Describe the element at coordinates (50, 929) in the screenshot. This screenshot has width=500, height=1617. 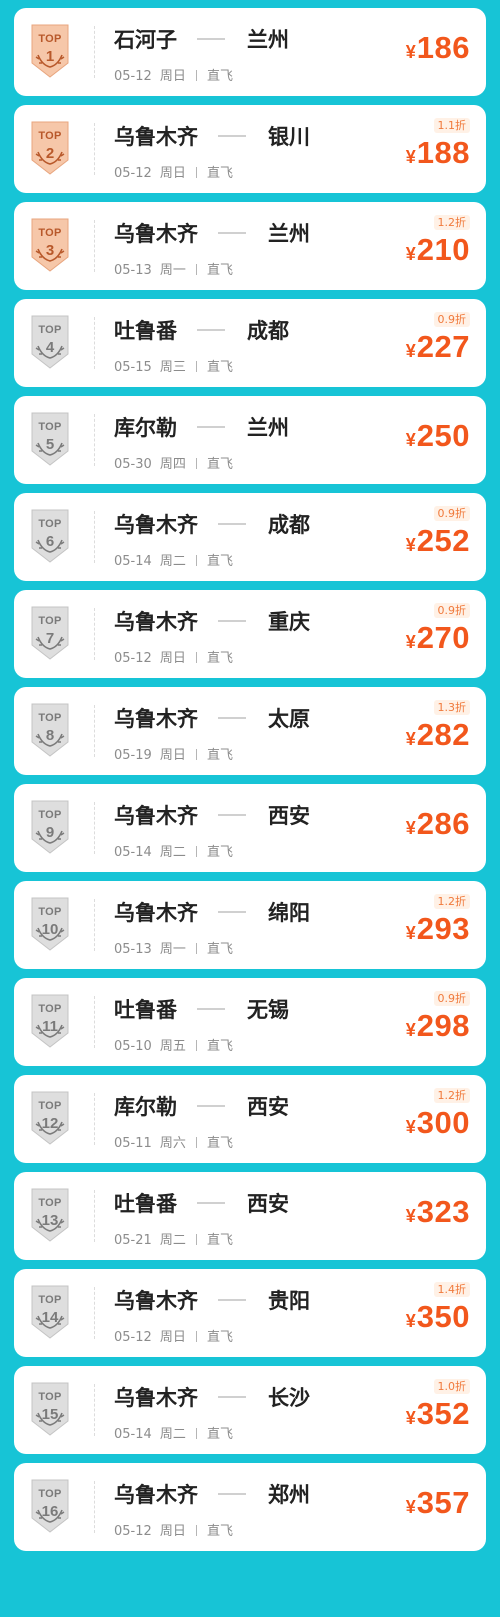
I see `rank-number: 10` at that location.